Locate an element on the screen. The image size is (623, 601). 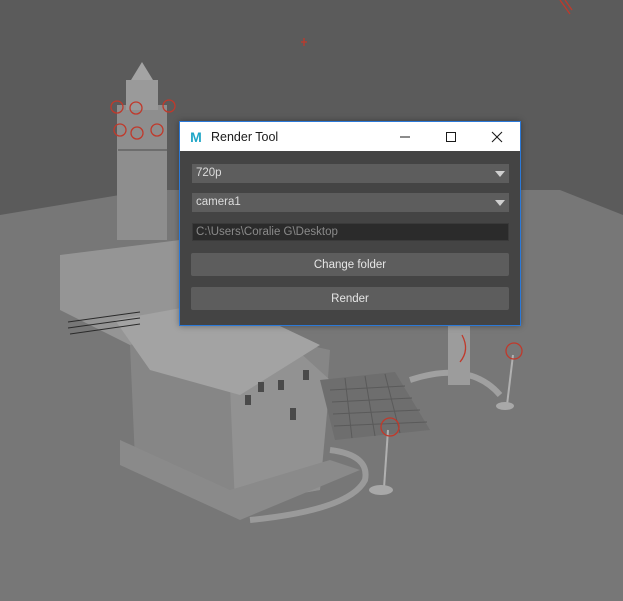
minimize-icon is located at coordinates (405, 136).